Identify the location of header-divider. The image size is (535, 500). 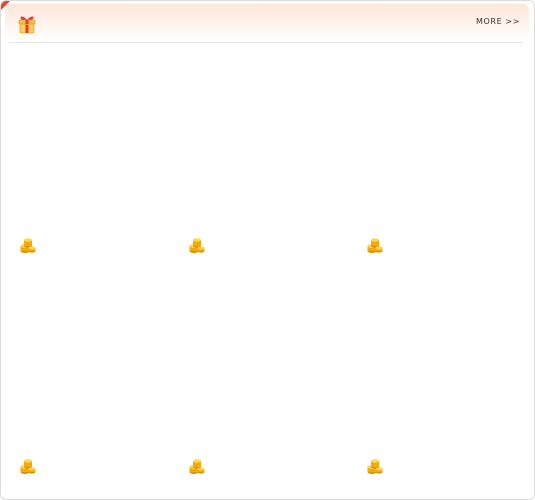
(266, 42).